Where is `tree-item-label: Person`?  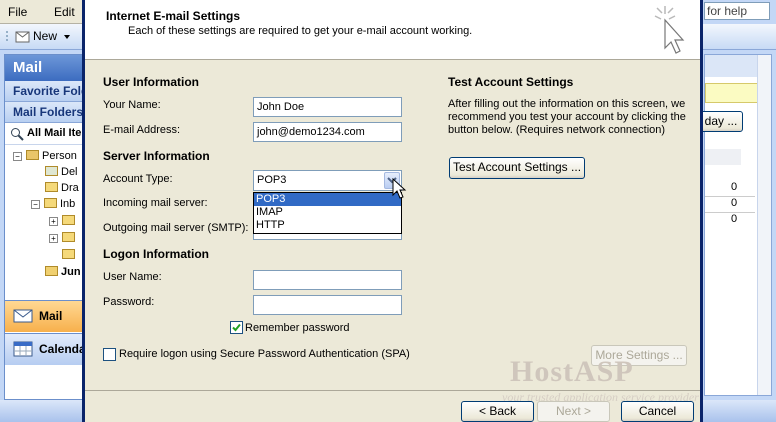
tree-item-label: Person is located at coordinates (59, 156).